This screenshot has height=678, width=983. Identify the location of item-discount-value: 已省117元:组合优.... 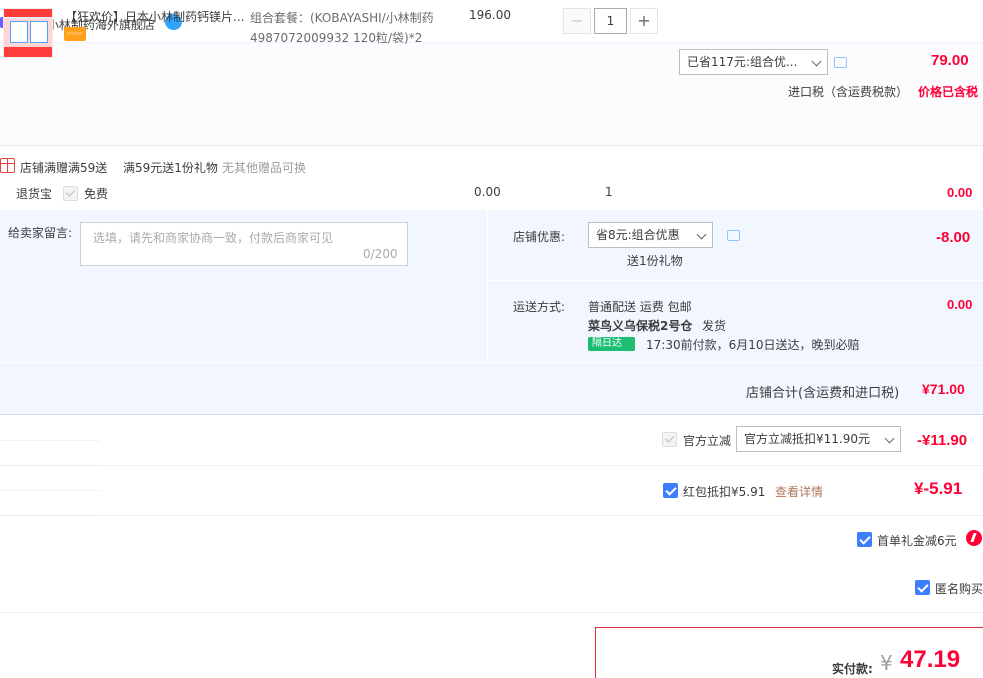
(742, 62).